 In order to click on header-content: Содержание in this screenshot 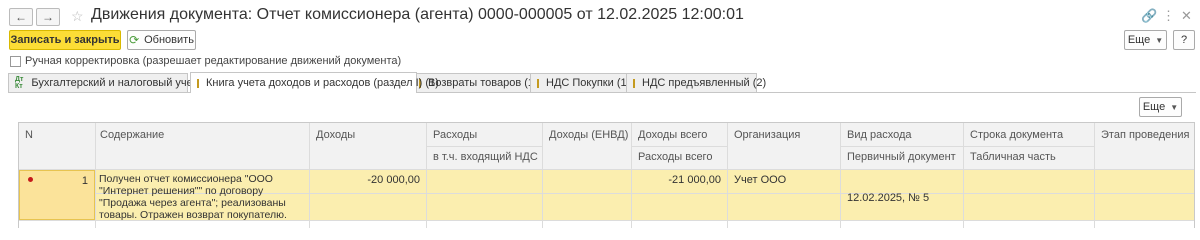, I will do `click(132, 135)`.